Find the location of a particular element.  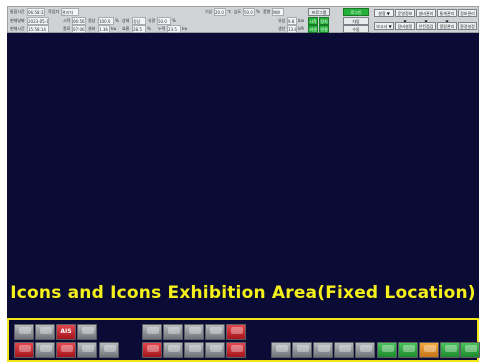

menu-button: 정보관리 is located at coordinates (467, 13).